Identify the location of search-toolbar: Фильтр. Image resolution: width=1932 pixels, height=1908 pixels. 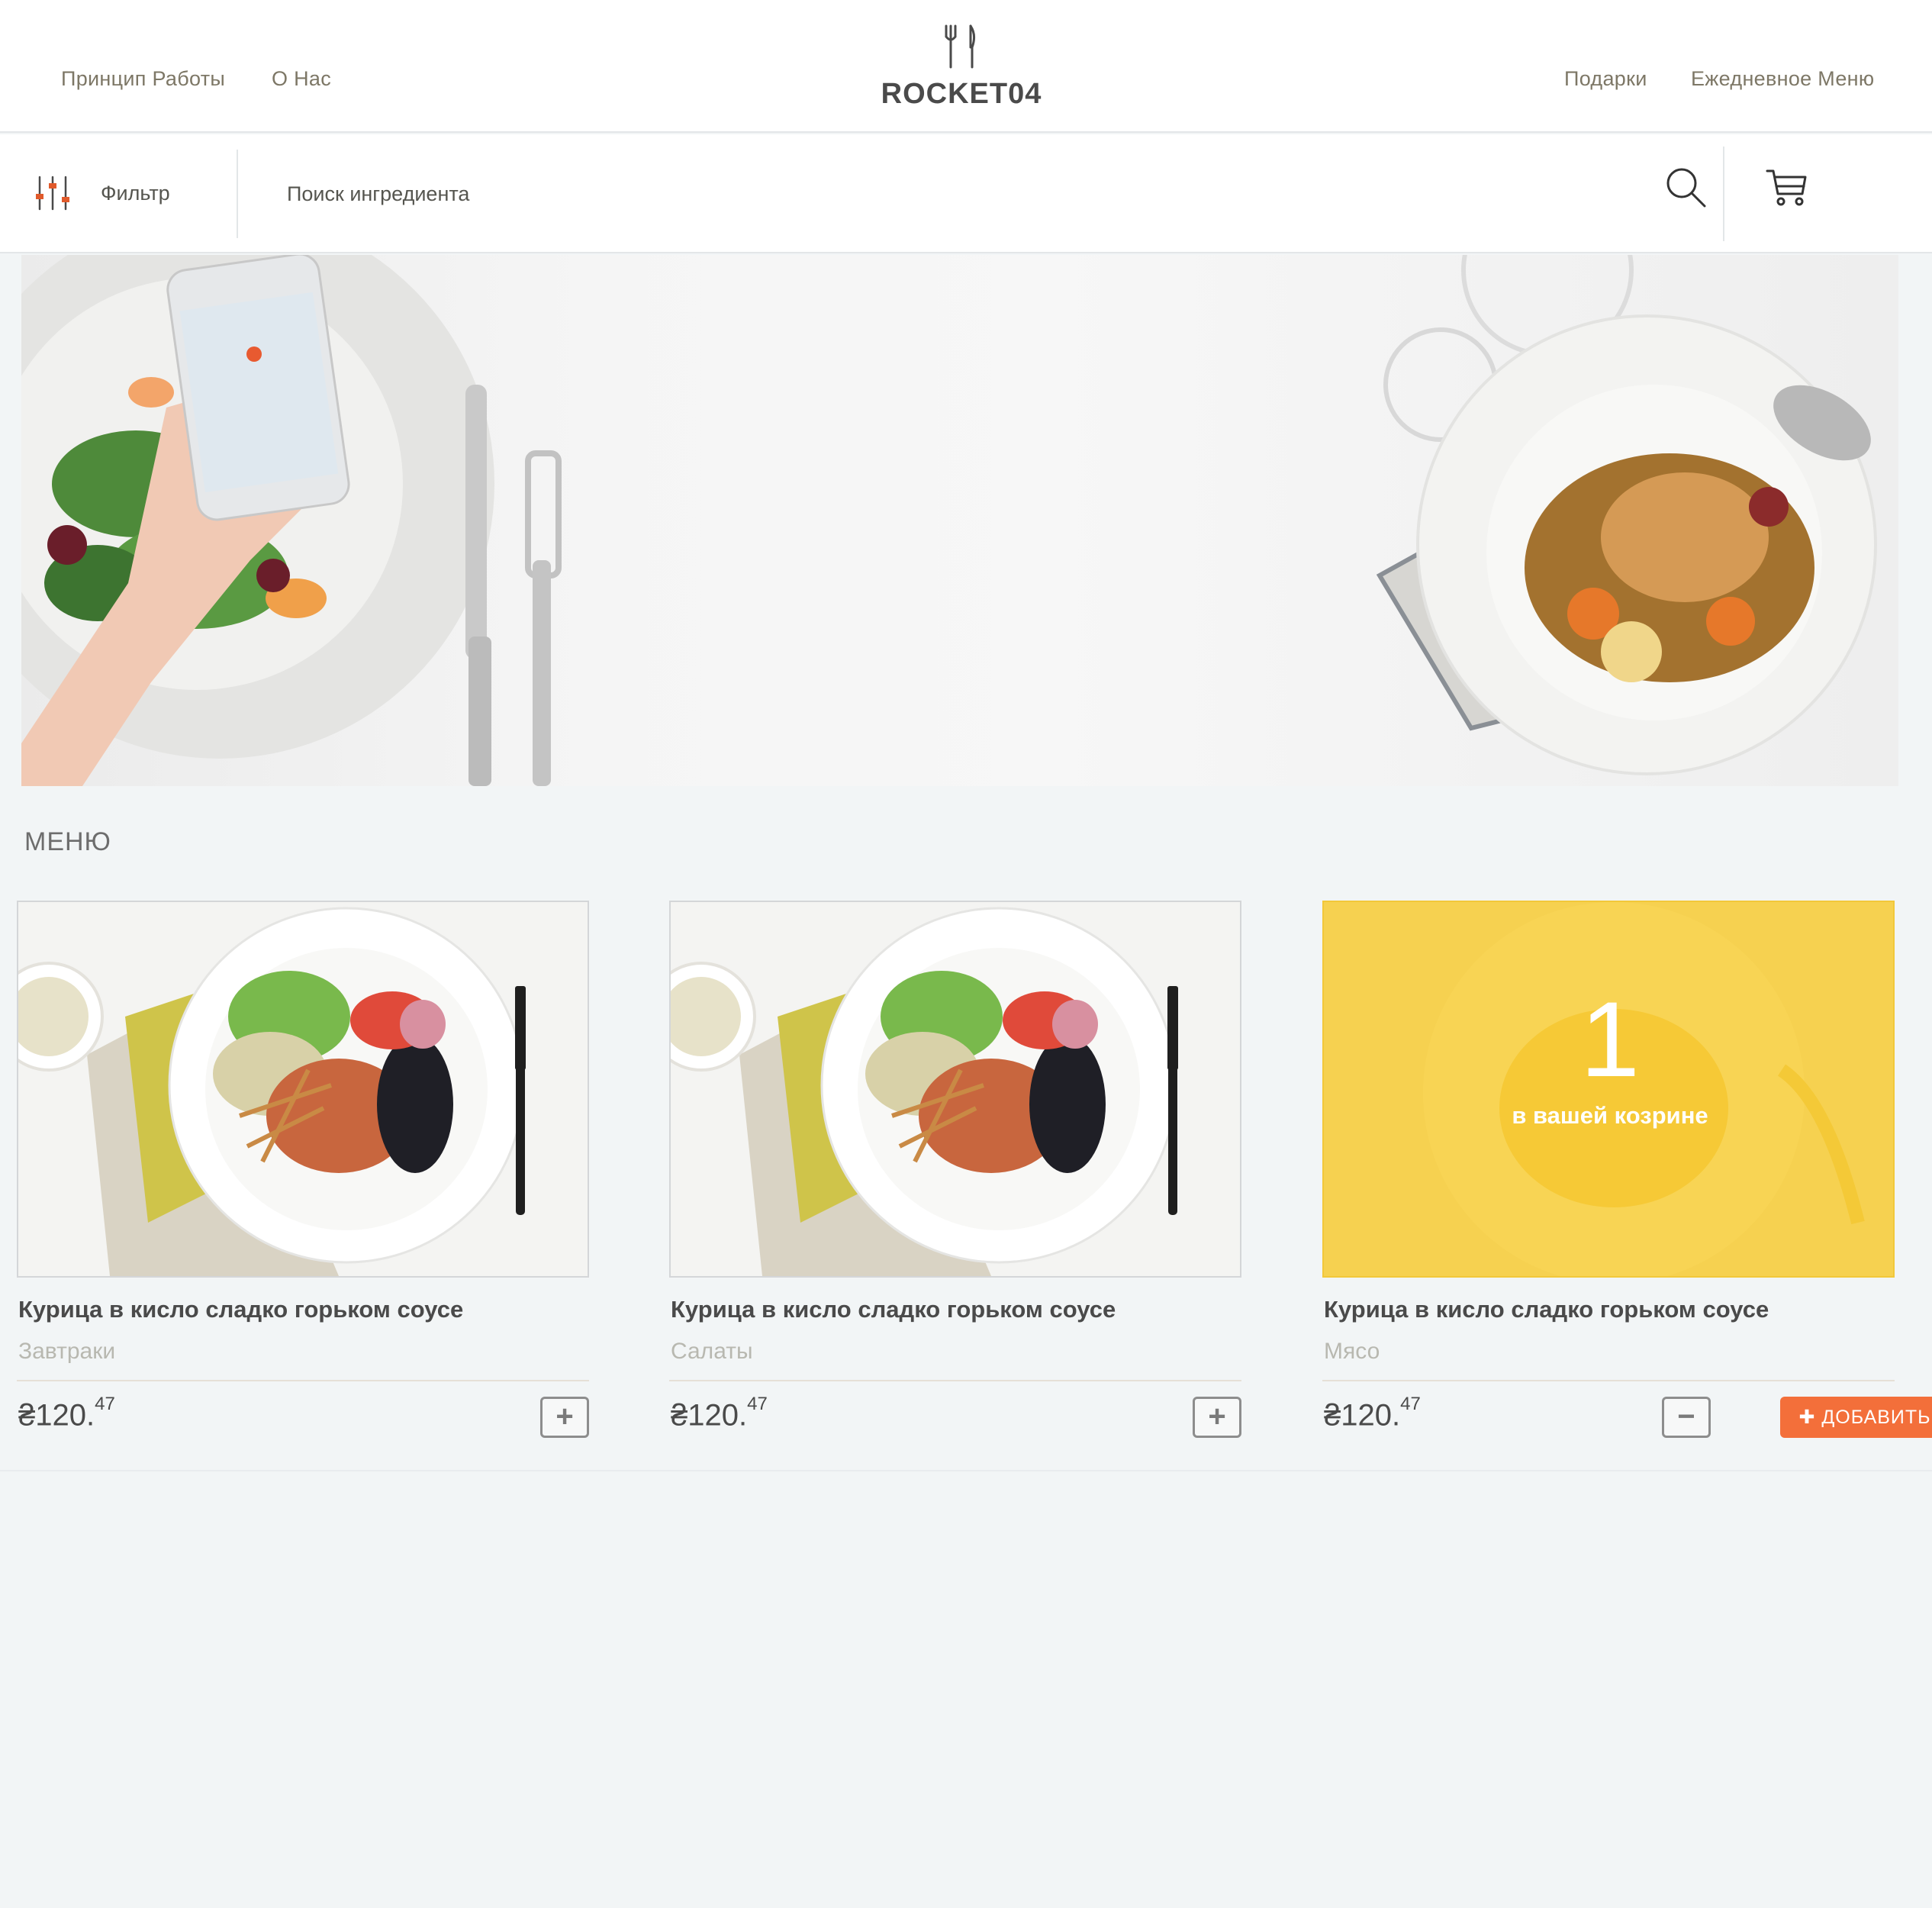
(966, 193).